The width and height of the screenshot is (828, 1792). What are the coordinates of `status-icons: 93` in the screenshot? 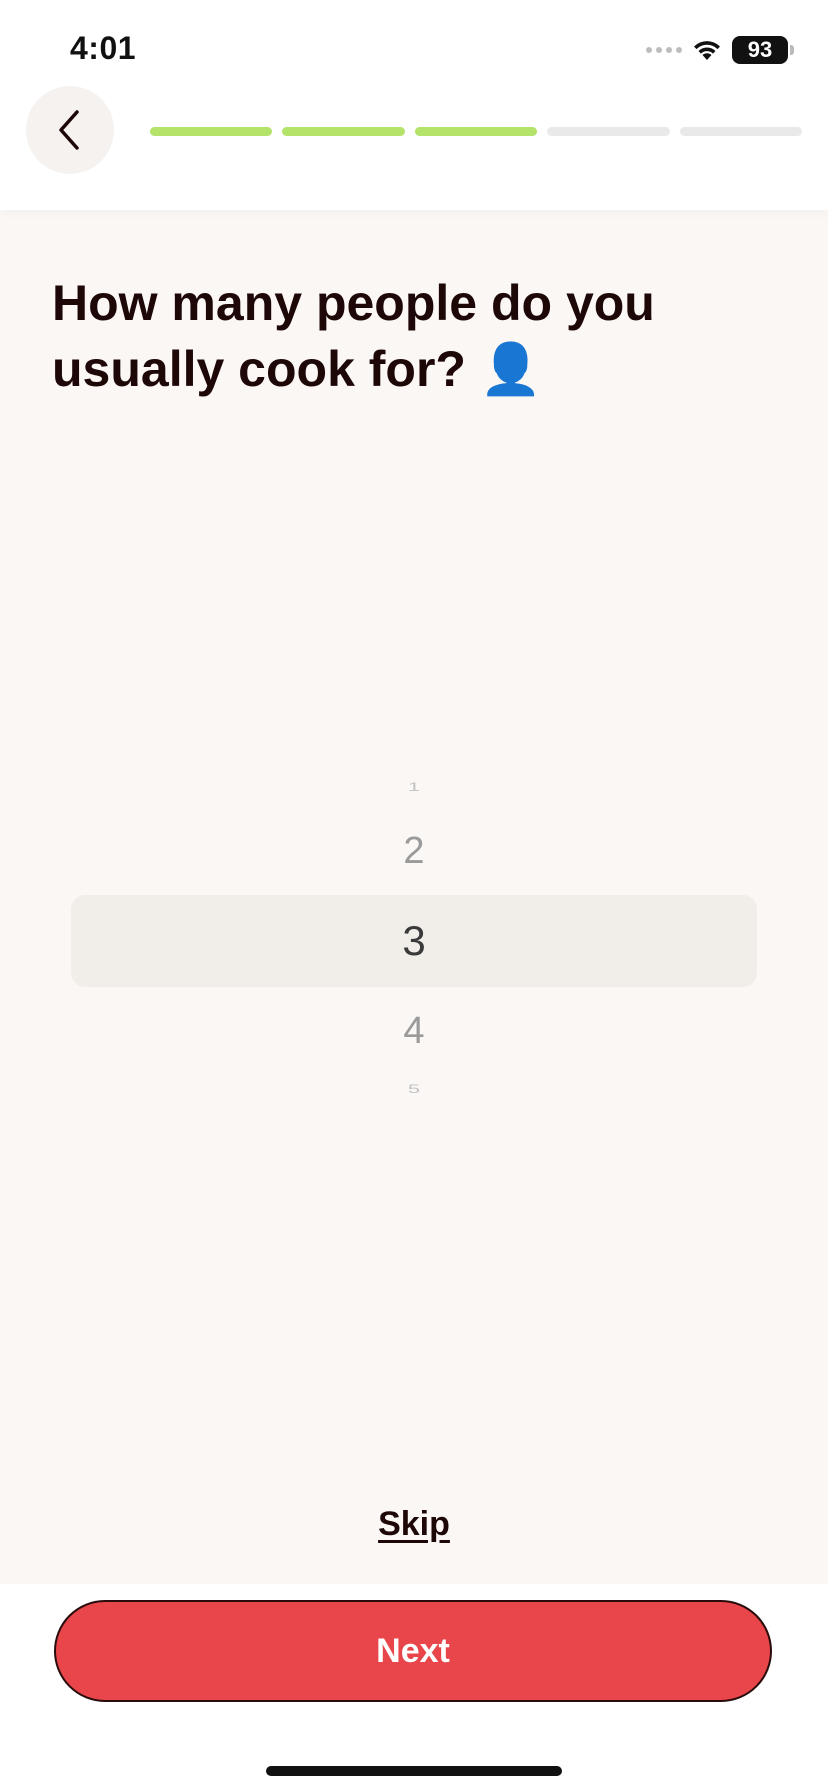 It's located at (720, 50).